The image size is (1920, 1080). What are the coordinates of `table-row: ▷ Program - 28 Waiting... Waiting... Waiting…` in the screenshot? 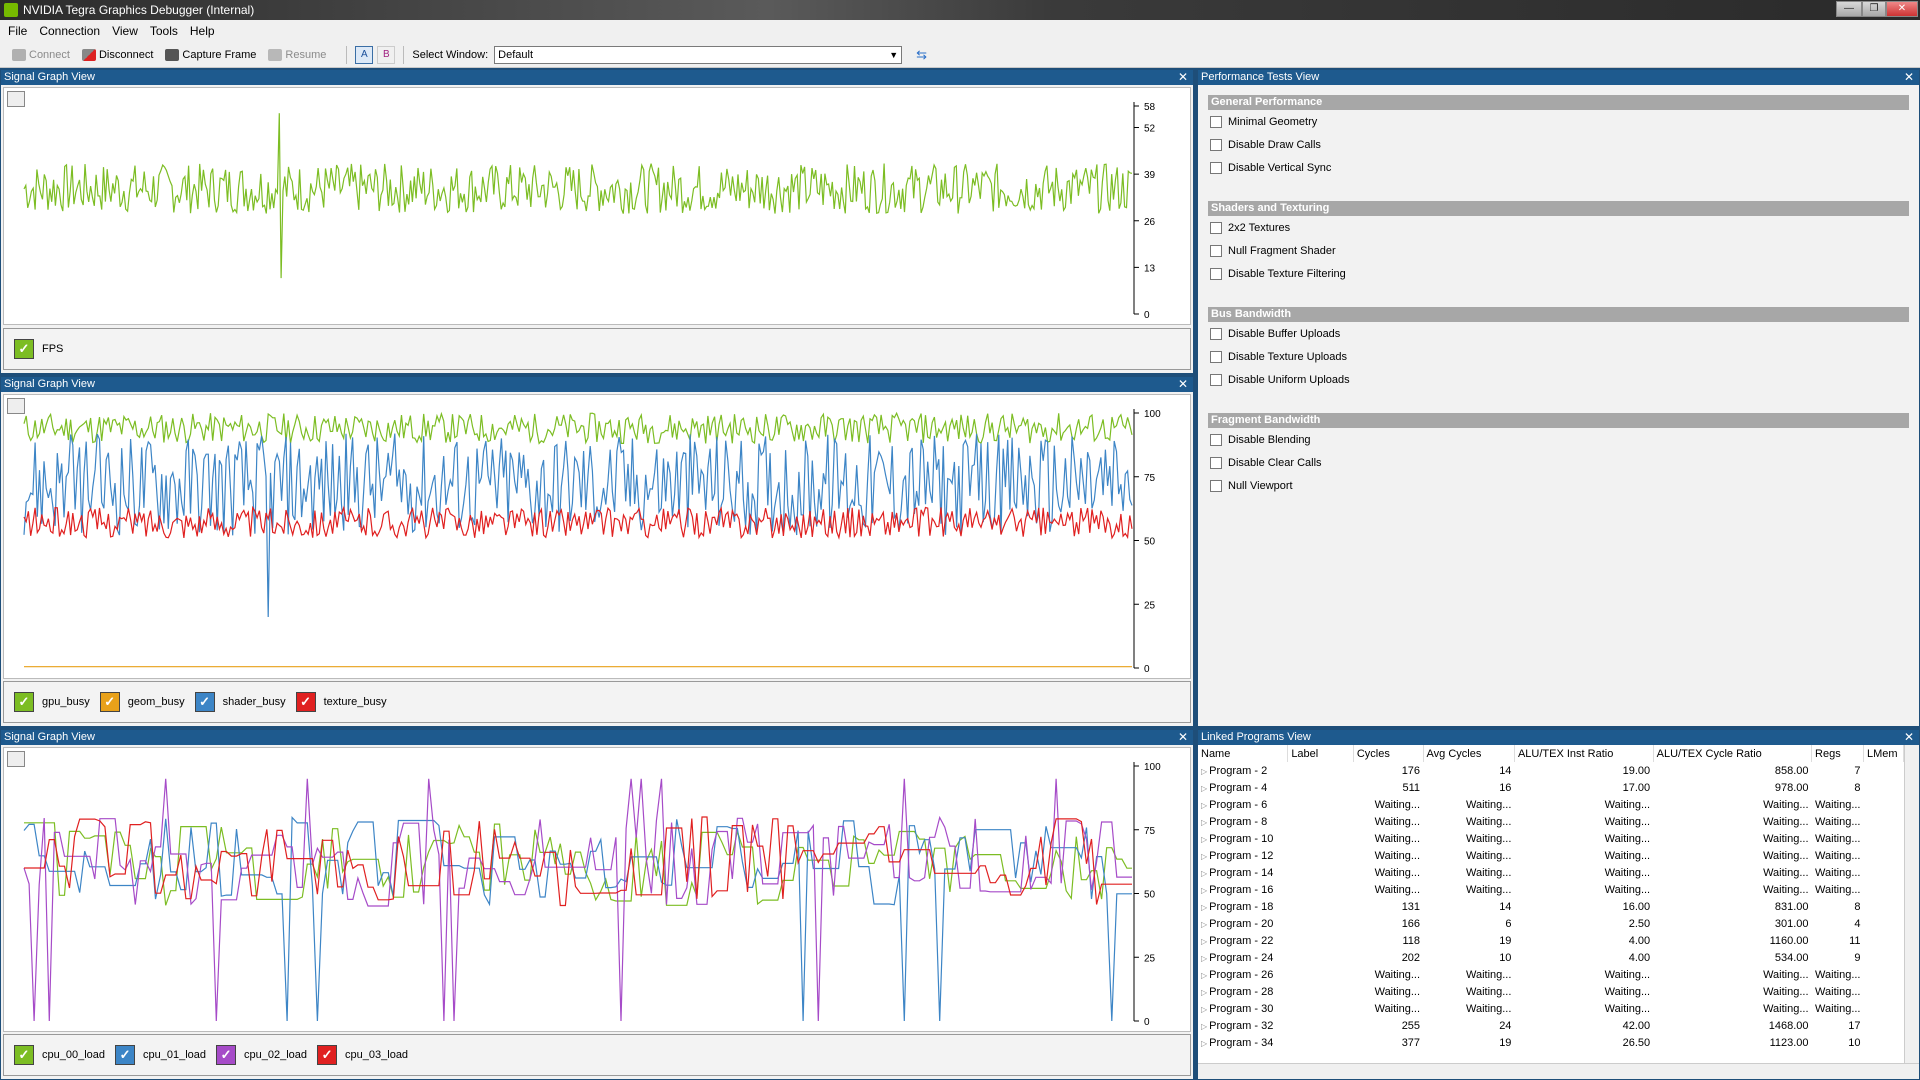 It's located at (1551, 991).